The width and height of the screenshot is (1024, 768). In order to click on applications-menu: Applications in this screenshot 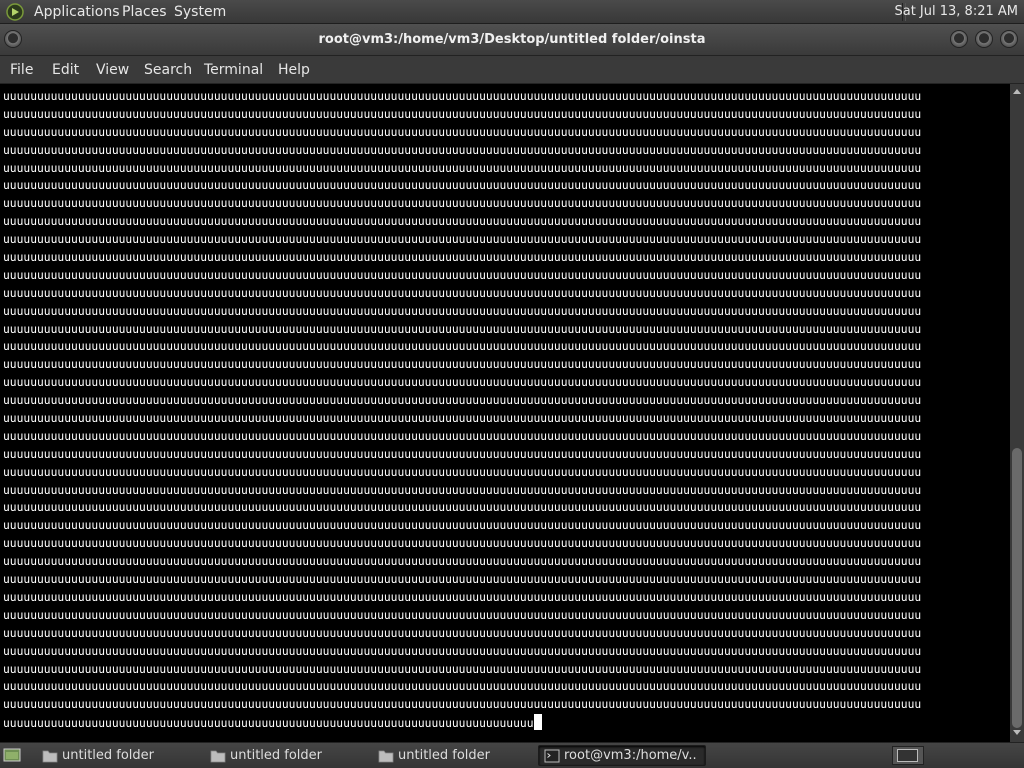, I will do `click(77, 12)`.